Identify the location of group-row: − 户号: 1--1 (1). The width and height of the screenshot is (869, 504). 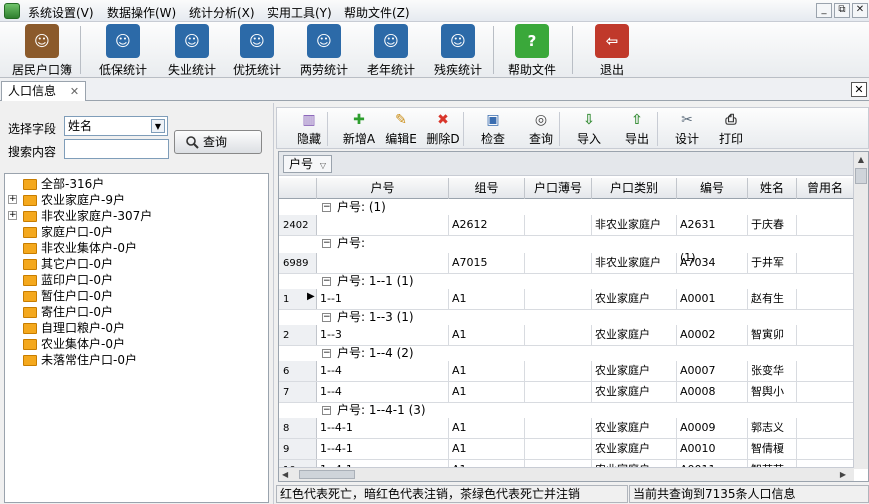
(566, 281).